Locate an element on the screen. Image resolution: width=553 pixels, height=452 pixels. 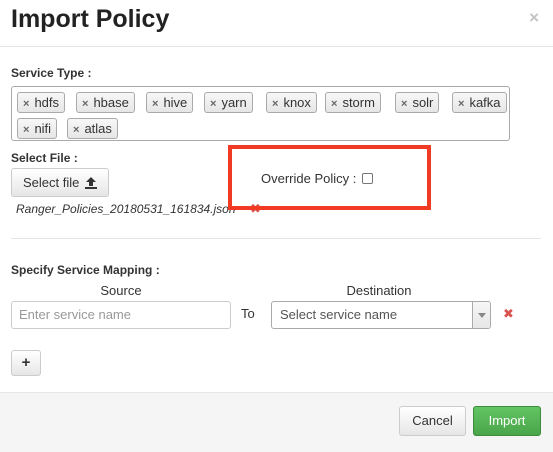
upload-icon is located at coordinates (91, 184).